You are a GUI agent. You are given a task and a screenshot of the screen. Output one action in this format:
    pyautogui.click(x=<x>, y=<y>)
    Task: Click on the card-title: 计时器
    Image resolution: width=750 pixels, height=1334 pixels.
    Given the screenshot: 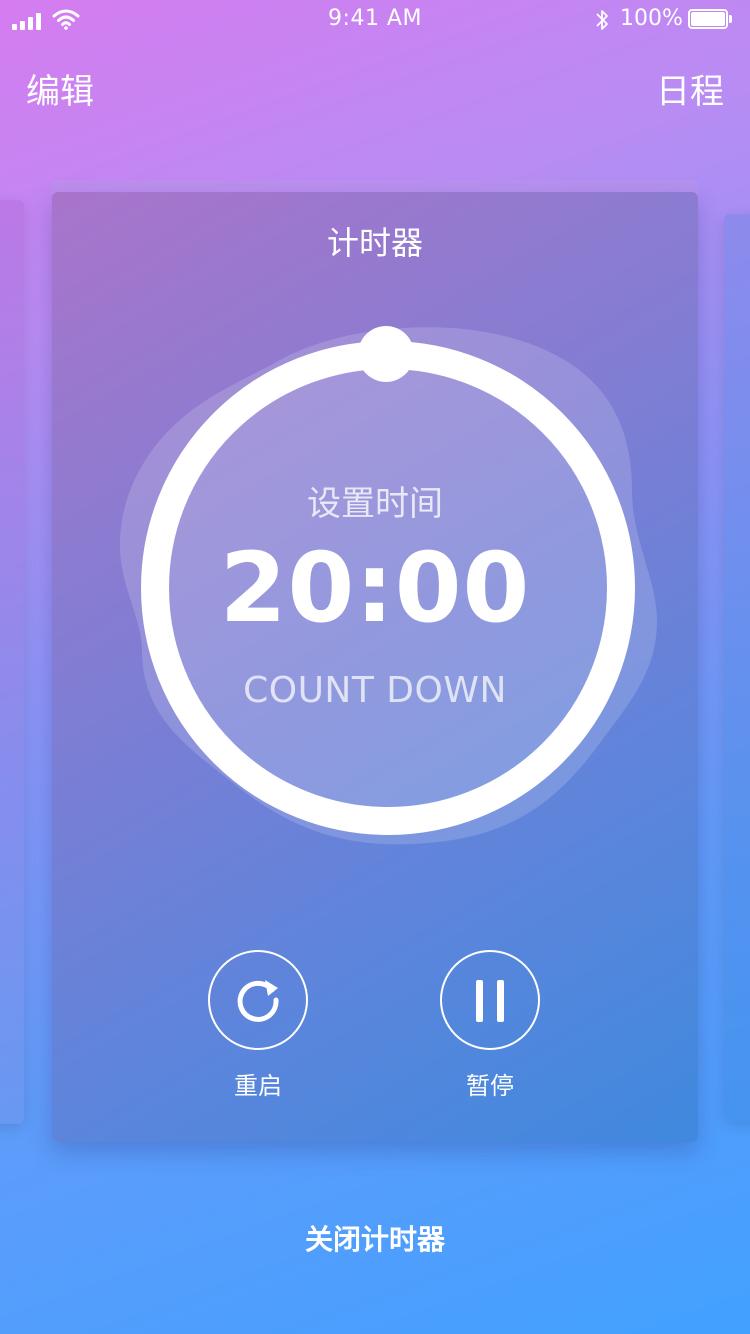 What is the action you would take?
    pyautogui.click(x=374, y=243)
    